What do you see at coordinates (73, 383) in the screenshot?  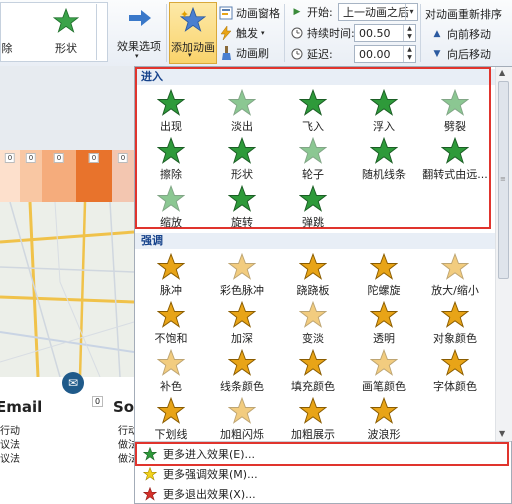 I see `email-icon: ✉` at bounding box center [73, 383].